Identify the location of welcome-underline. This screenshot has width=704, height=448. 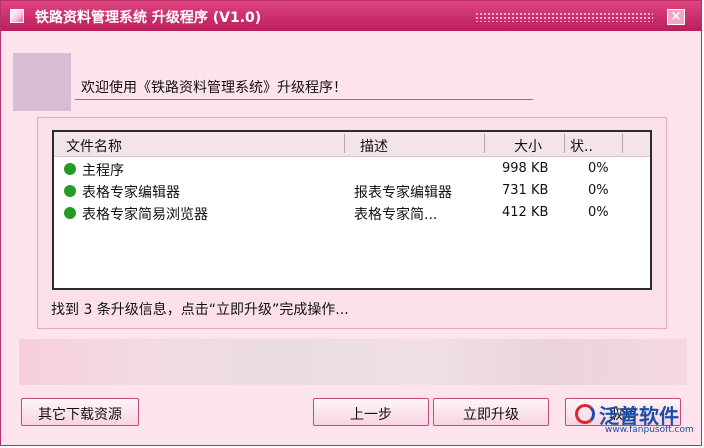
(304, 99).